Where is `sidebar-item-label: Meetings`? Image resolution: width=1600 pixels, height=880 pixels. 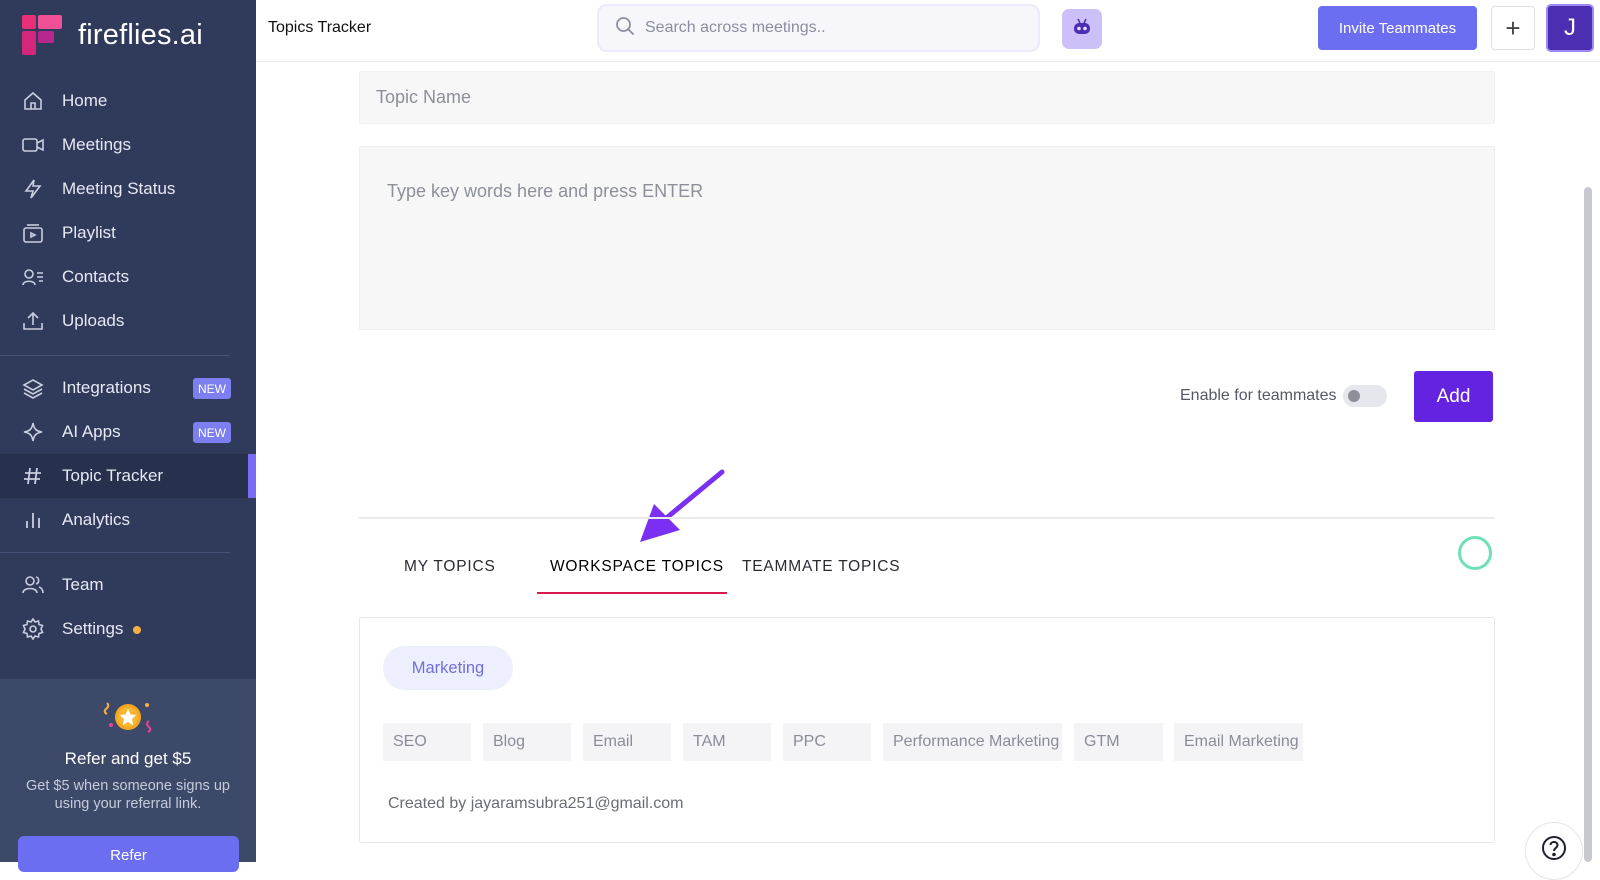 sidebar-item-label: Meetings is located at coordinates (96, 144).